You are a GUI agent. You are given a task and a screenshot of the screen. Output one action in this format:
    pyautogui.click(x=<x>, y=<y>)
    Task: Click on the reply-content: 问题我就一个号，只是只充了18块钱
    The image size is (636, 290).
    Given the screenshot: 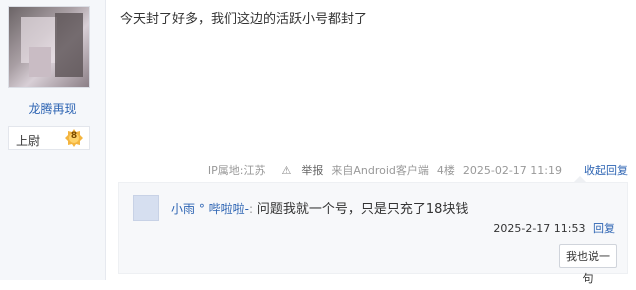 What is the action you would take?
    pyautogui.click(x=362, y=209)
    